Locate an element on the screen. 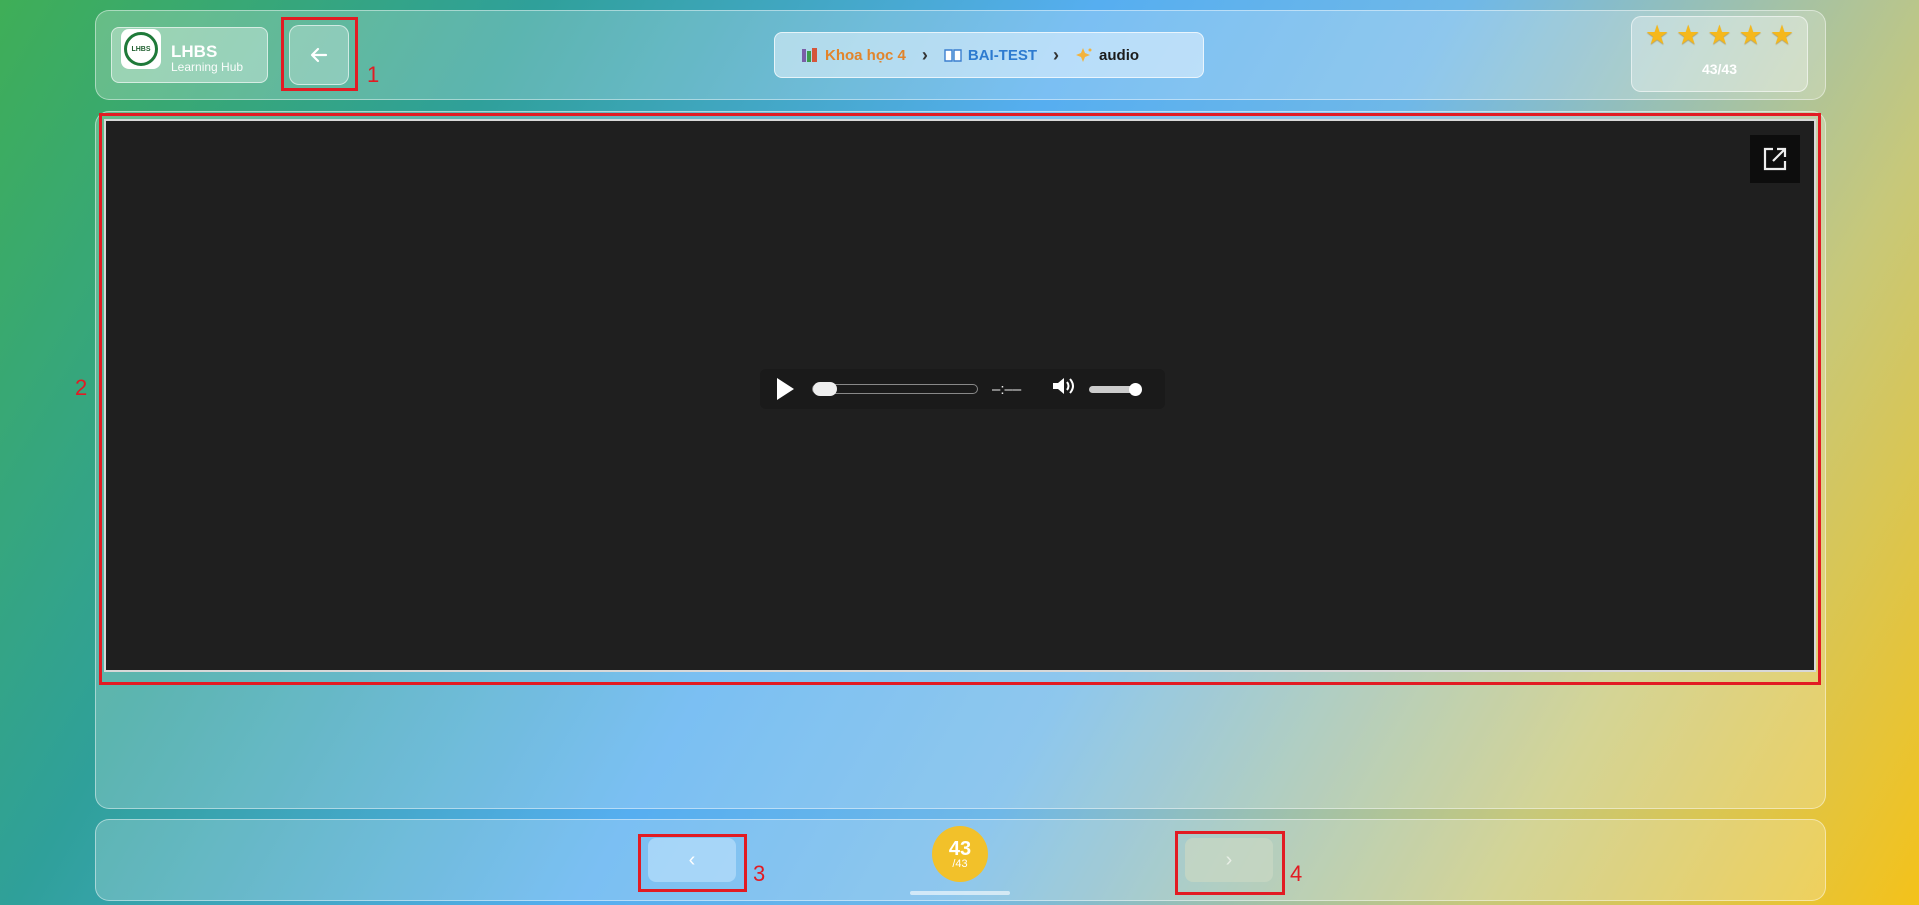 The image size is (1919, 905). logo-text: LHBS Learning Hub is located at coordinates (207, 57).